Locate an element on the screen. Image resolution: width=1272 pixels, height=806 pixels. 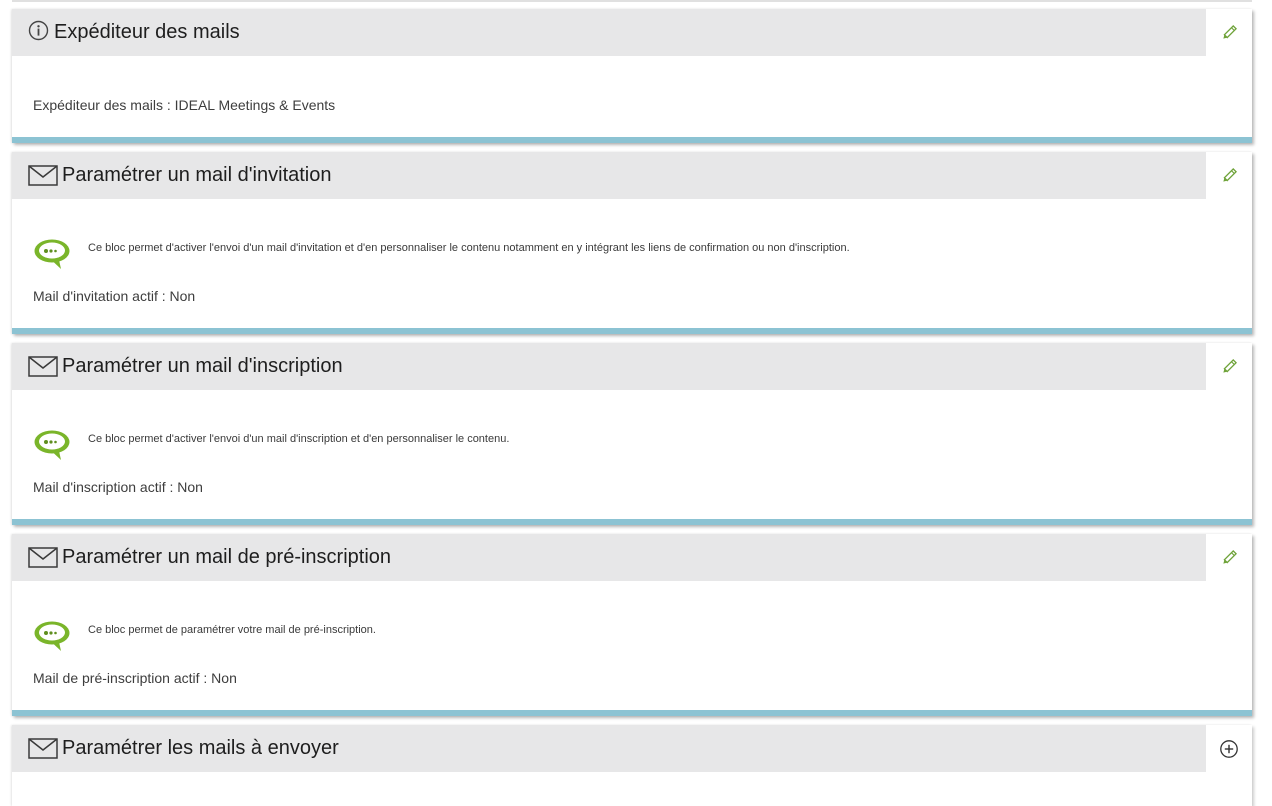
info-icon is located at coordinates (38, 33).